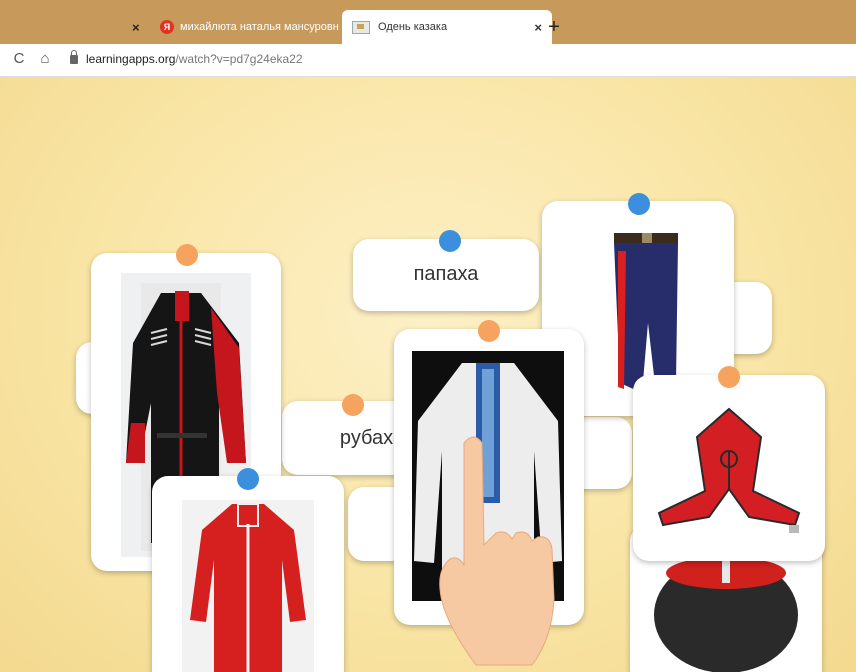  I want to click on tab-title: михайлюта наталья мансуровн, so click(259, 27).